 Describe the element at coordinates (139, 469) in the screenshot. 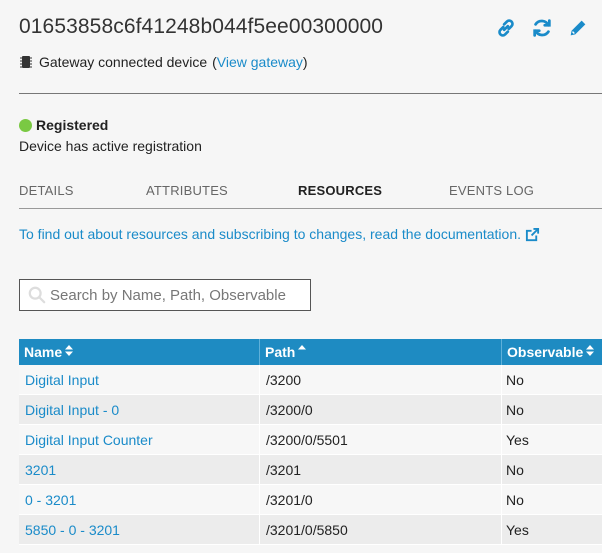

I see `resource-name-link: 3201` at that location.